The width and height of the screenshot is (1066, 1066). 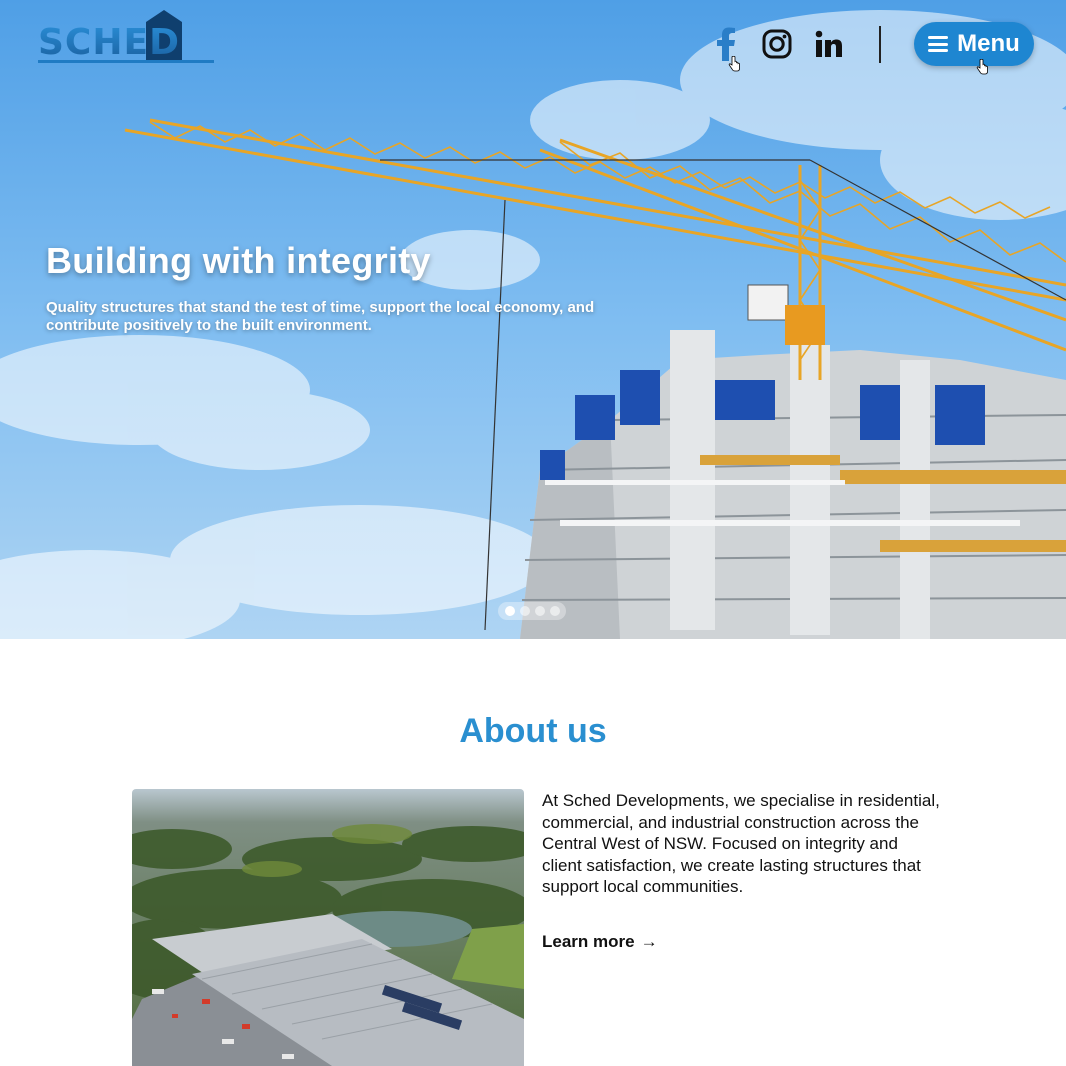 I want to click on about-image, so click(x=328, y=927).